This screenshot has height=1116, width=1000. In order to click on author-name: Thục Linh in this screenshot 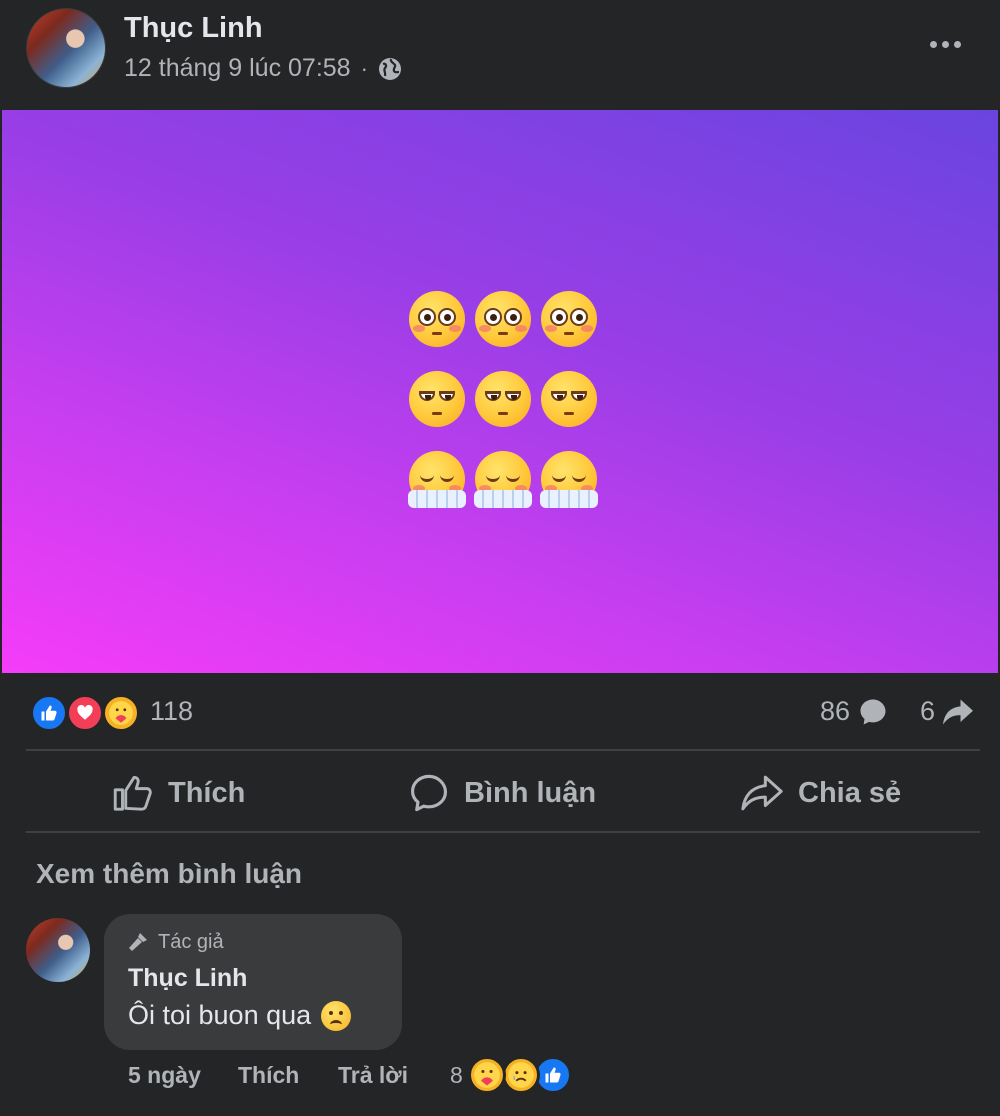, I will do `click(193, 28)`.